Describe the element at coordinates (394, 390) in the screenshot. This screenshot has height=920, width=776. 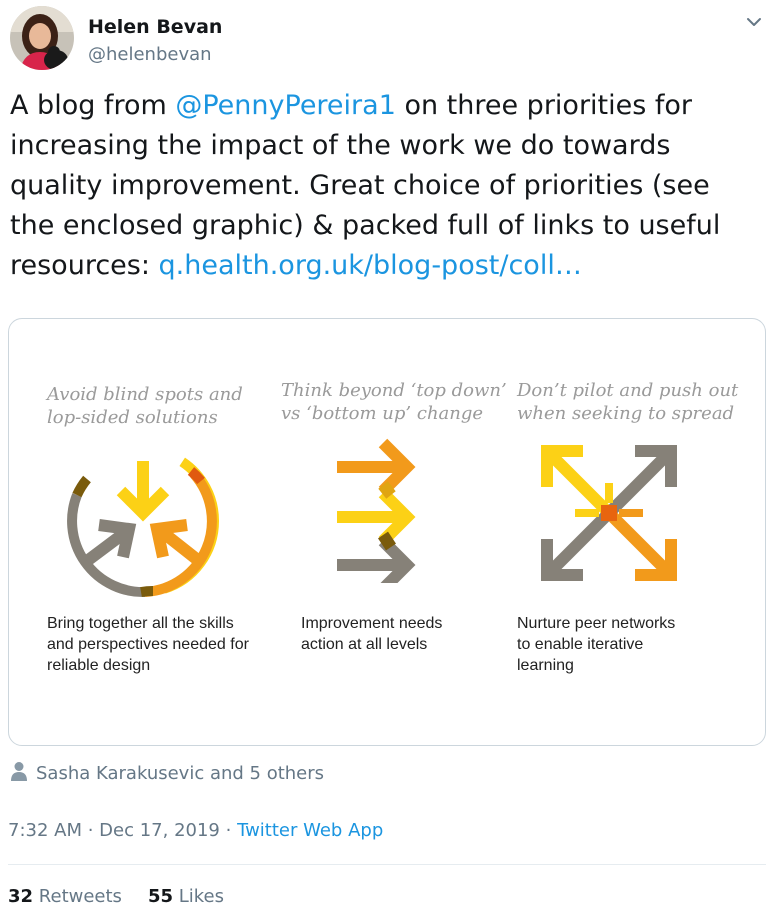
I see `graphic-col2-title-line: Think beyond ‘top down’` at that location.